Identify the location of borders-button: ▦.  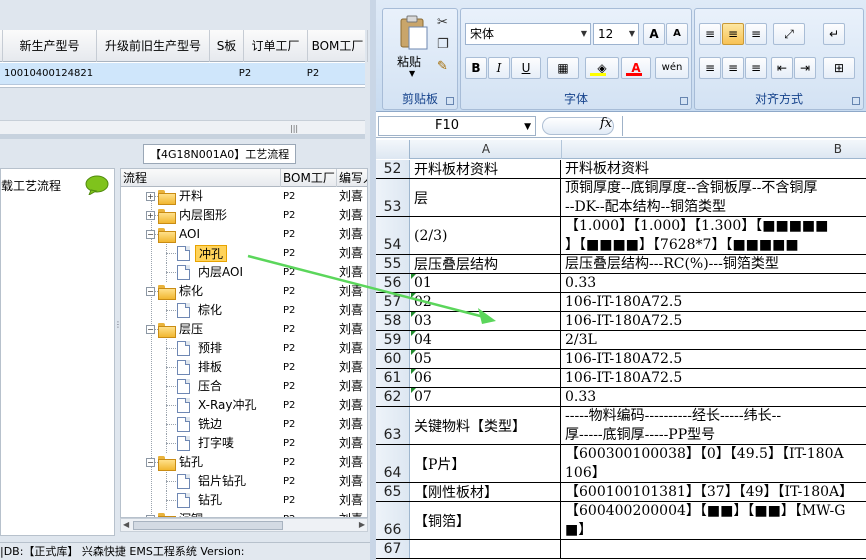
(563, 68).